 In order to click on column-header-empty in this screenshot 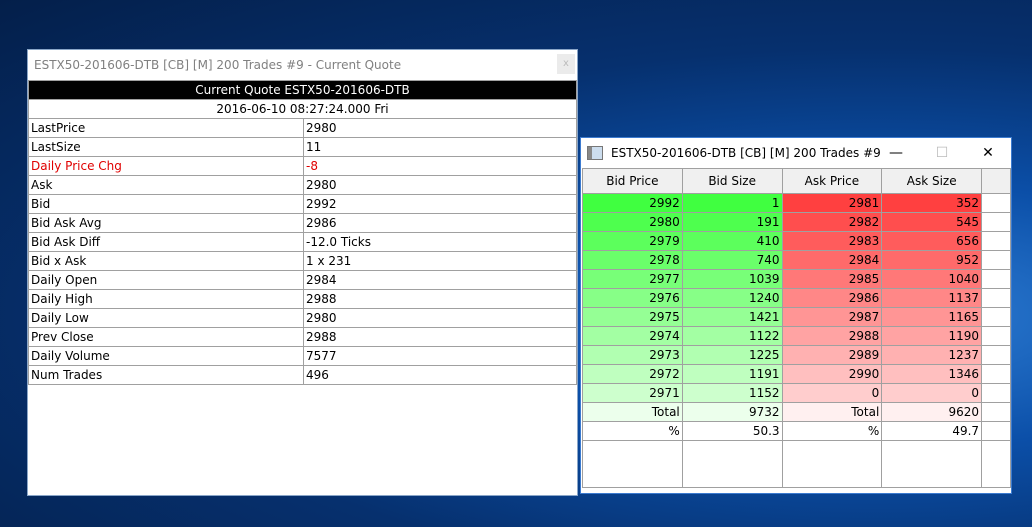, I will do `click(996, 181)`.